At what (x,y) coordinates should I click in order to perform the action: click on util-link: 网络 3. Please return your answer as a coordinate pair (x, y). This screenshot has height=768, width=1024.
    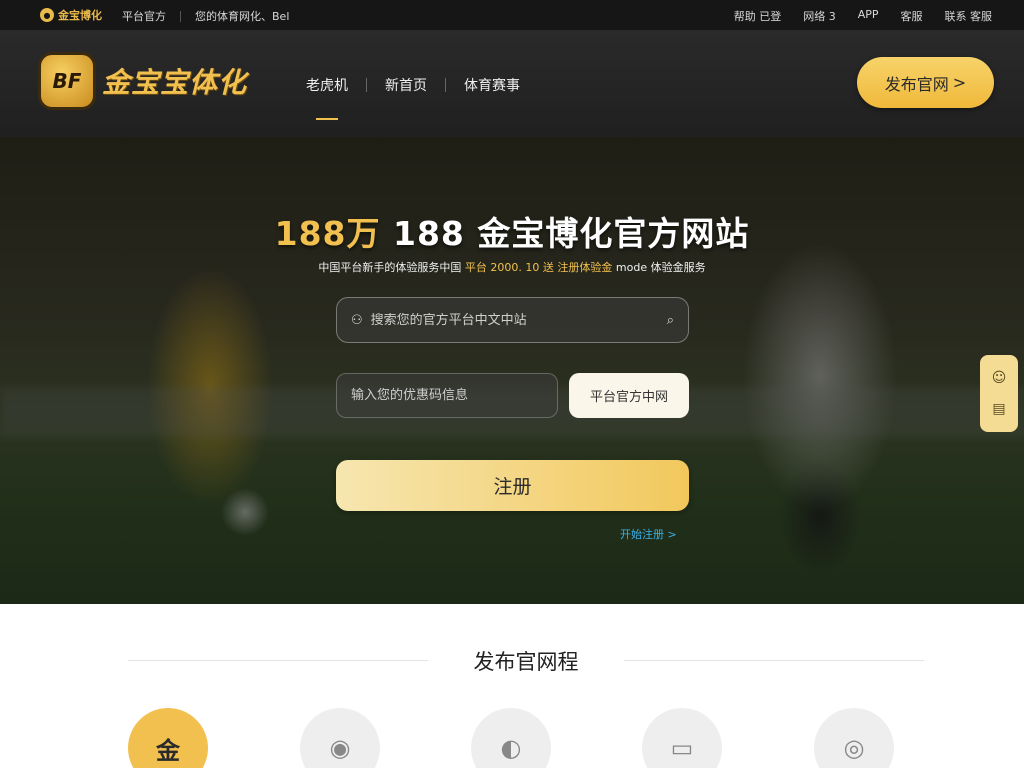
    Looking at the image, I should click on (819, 16).